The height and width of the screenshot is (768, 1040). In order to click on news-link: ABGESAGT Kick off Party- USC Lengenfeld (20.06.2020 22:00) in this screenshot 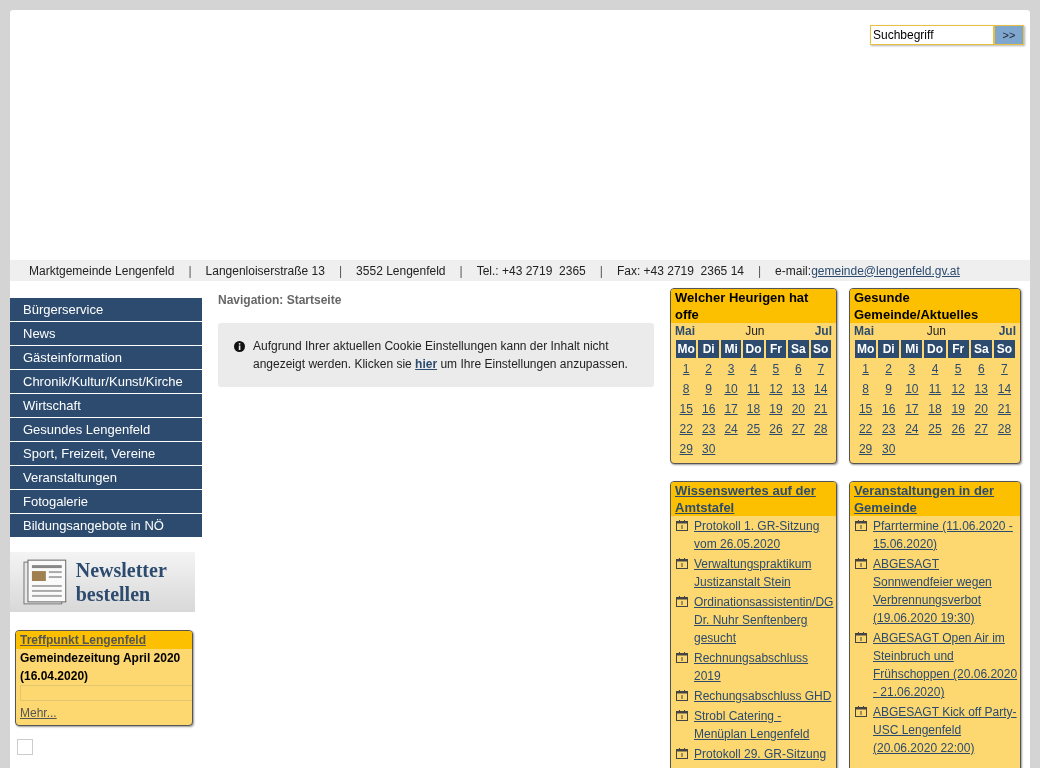, I will do `click(946, 730)`.